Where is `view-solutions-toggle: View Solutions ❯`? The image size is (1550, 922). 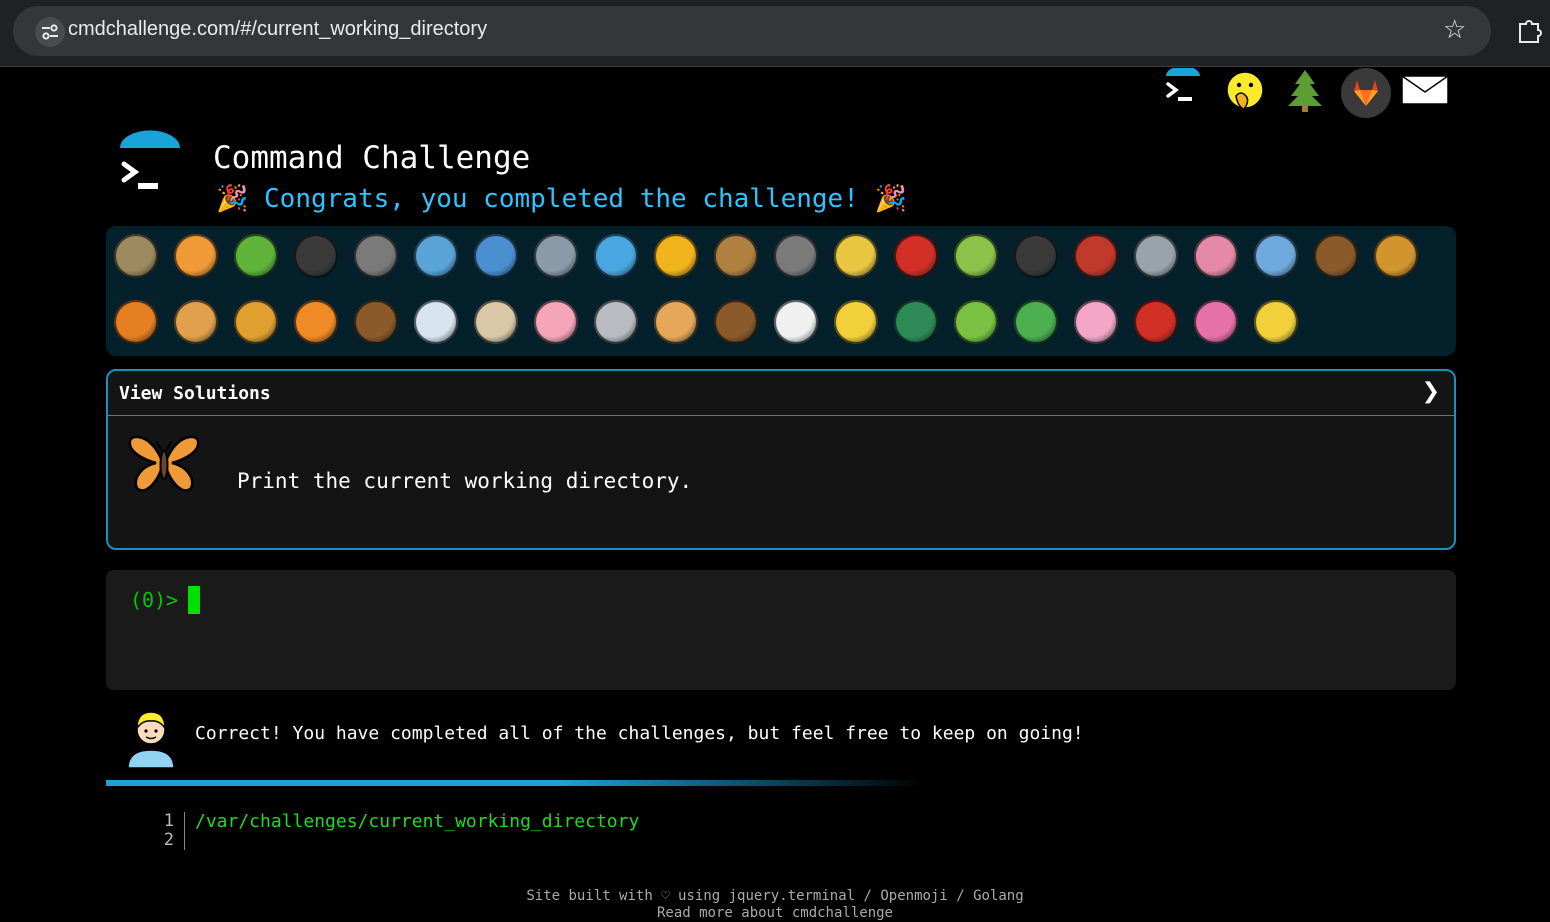
view-solutions-toggle: View Solutions ❯ is located at coordinates (781, 393).